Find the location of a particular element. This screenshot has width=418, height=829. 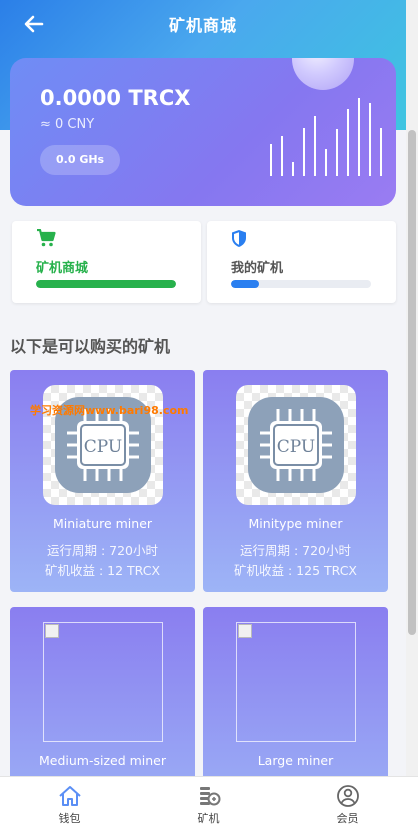

card-label: 我的矿机 is located at coordinates (257, 268).